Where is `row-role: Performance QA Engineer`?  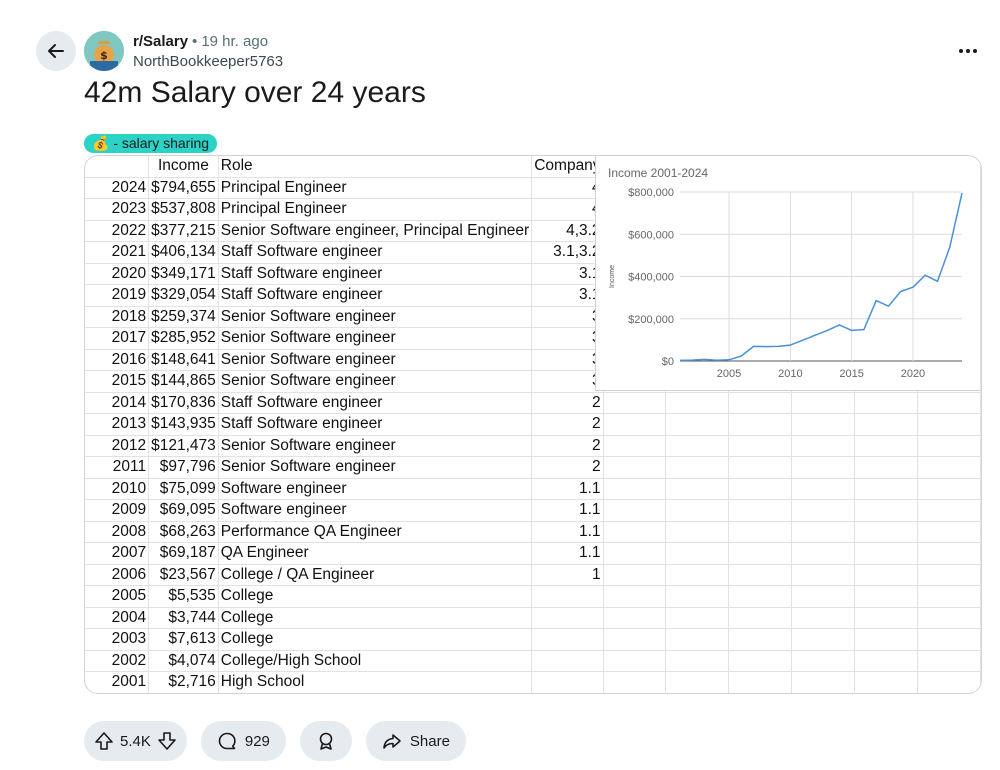 row-role: Performance QA Engineer is located at coordinates (375, 532).